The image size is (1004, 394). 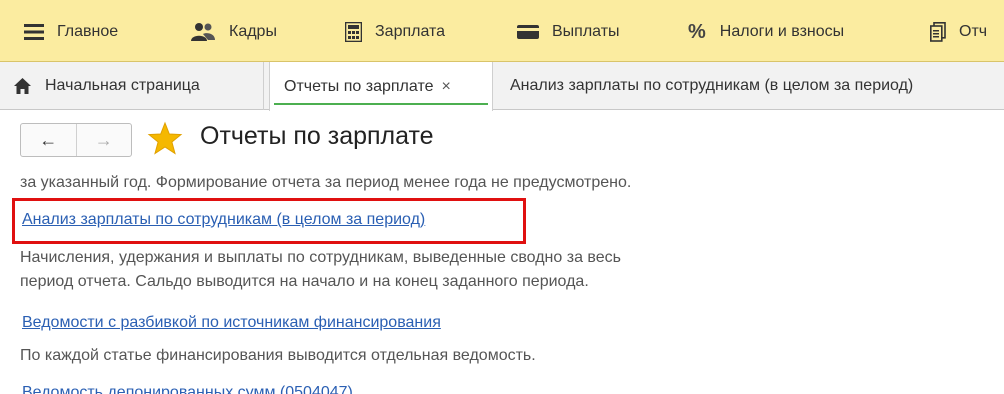 I want to click on section-salary-label: Зарплата, so click(x=410, y=31).